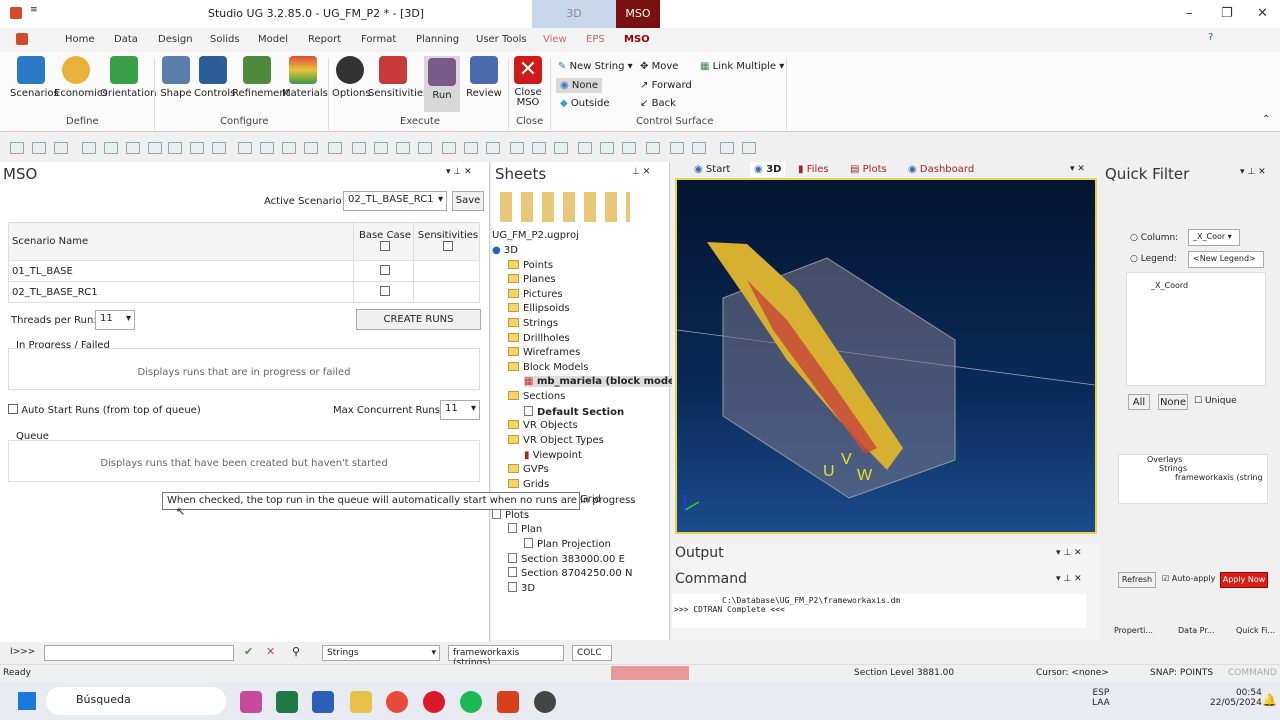  I want to click on qf-none-button: None, so click(1173, 402).